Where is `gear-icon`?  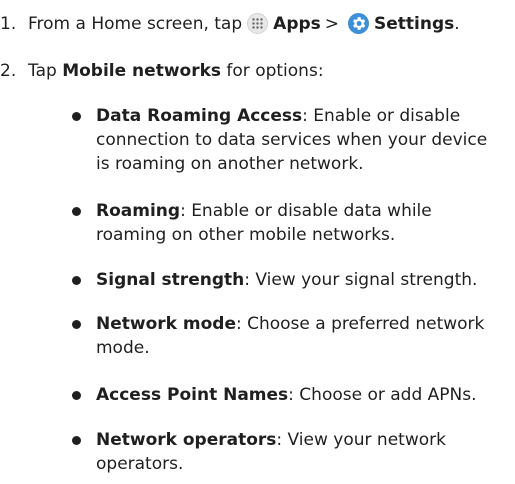
gear-icon is located at coordinates (359, 23).